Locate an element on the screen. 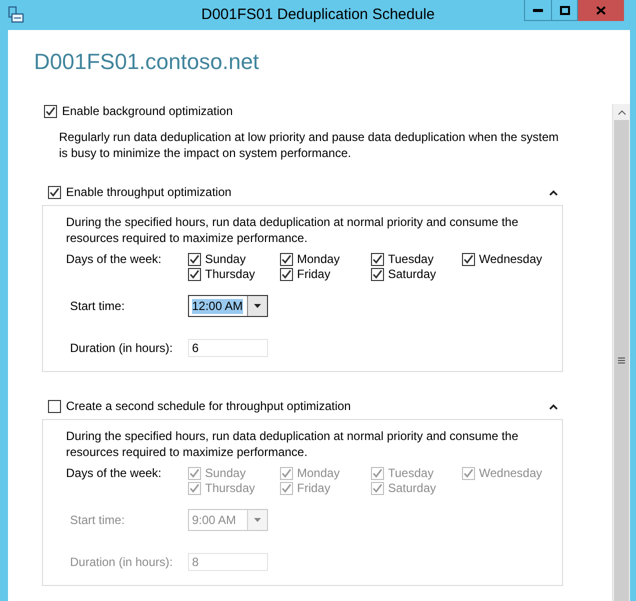  minimize-button is located at coordinates (538, 10).